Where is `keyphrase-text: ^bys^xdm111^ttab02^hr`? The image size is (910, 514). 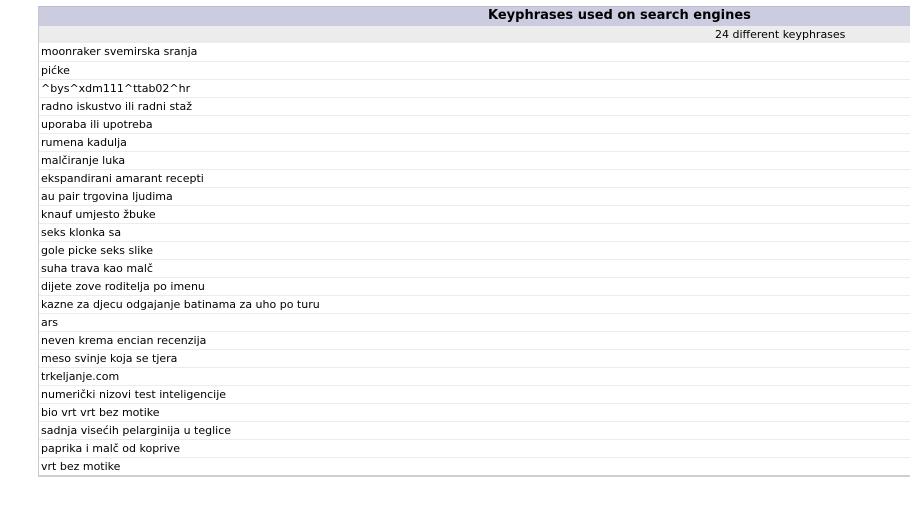 keyphrase-text: ^bys^xdm111^ttab02^hr is located at coordinates (116, 88).